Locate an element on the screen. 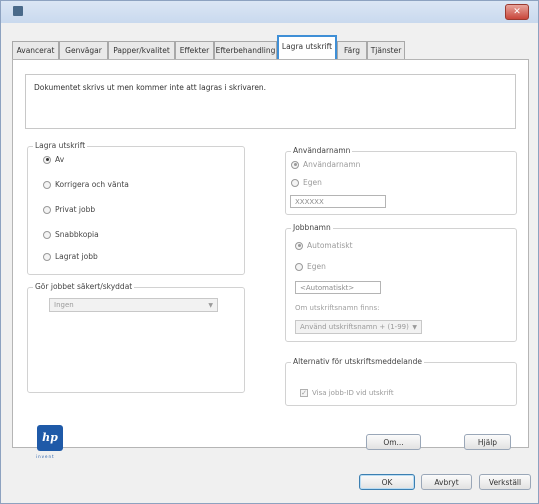  radio-username-label: Användarnamn is located at coordinates (332, 164).